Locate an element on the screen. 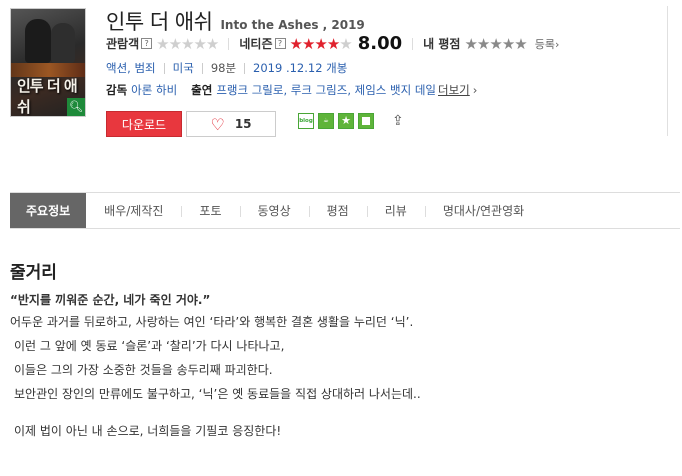 This screenshot has width=682, height=476. memo-share-icon is located at coordinates (366, 121).